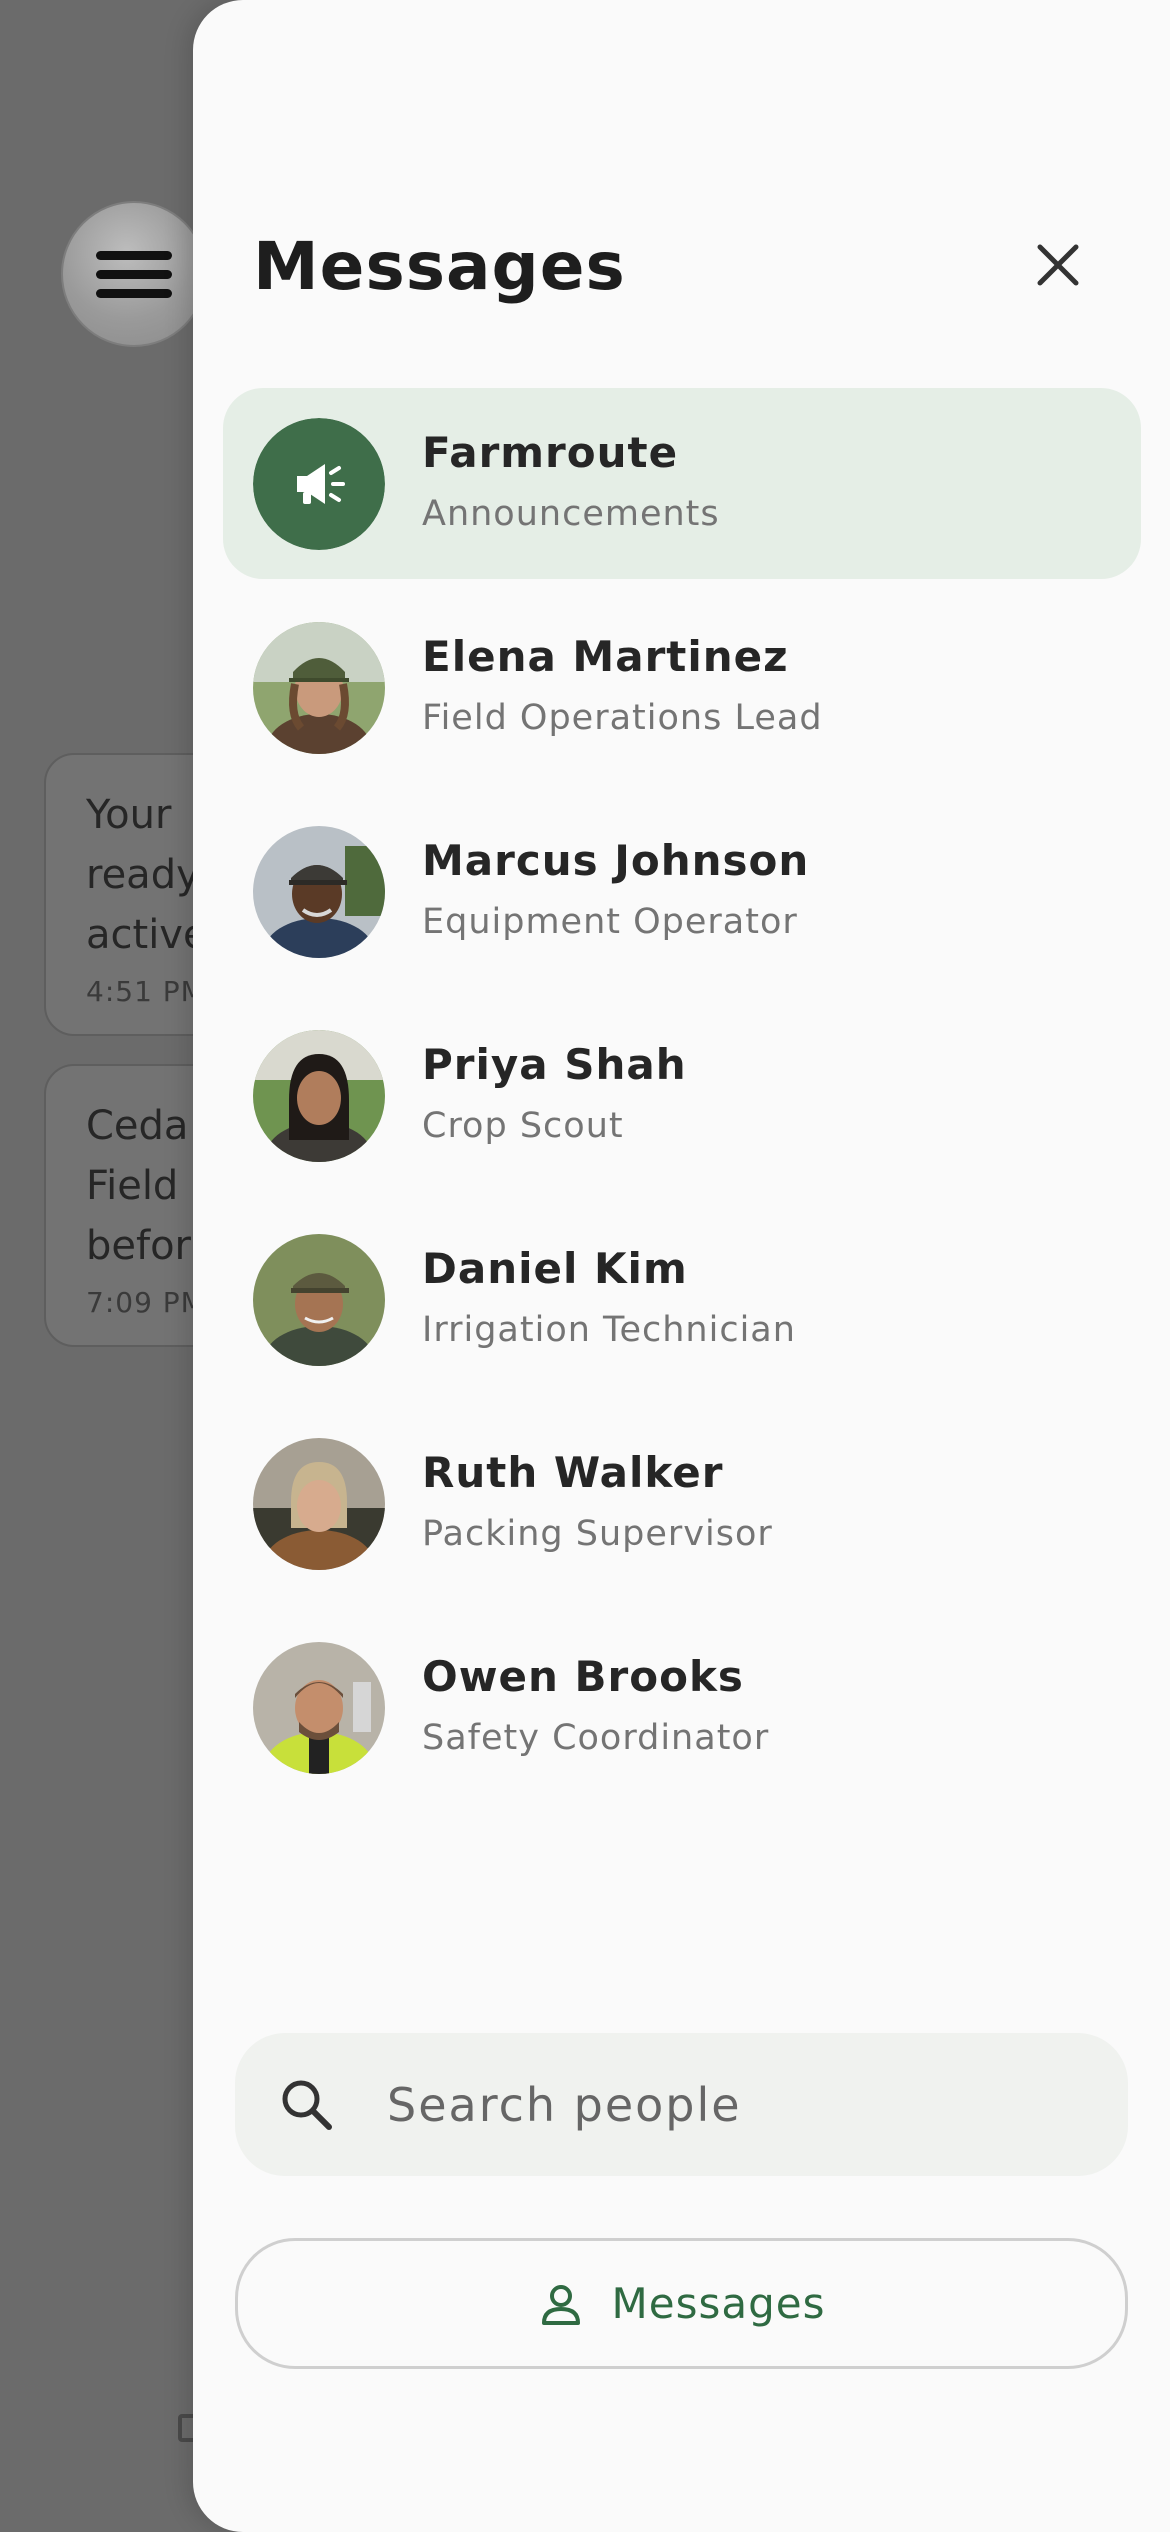 The image size is (1170, 2532). I want to click on contact-role: Crop Scout, so click(523, 1126).